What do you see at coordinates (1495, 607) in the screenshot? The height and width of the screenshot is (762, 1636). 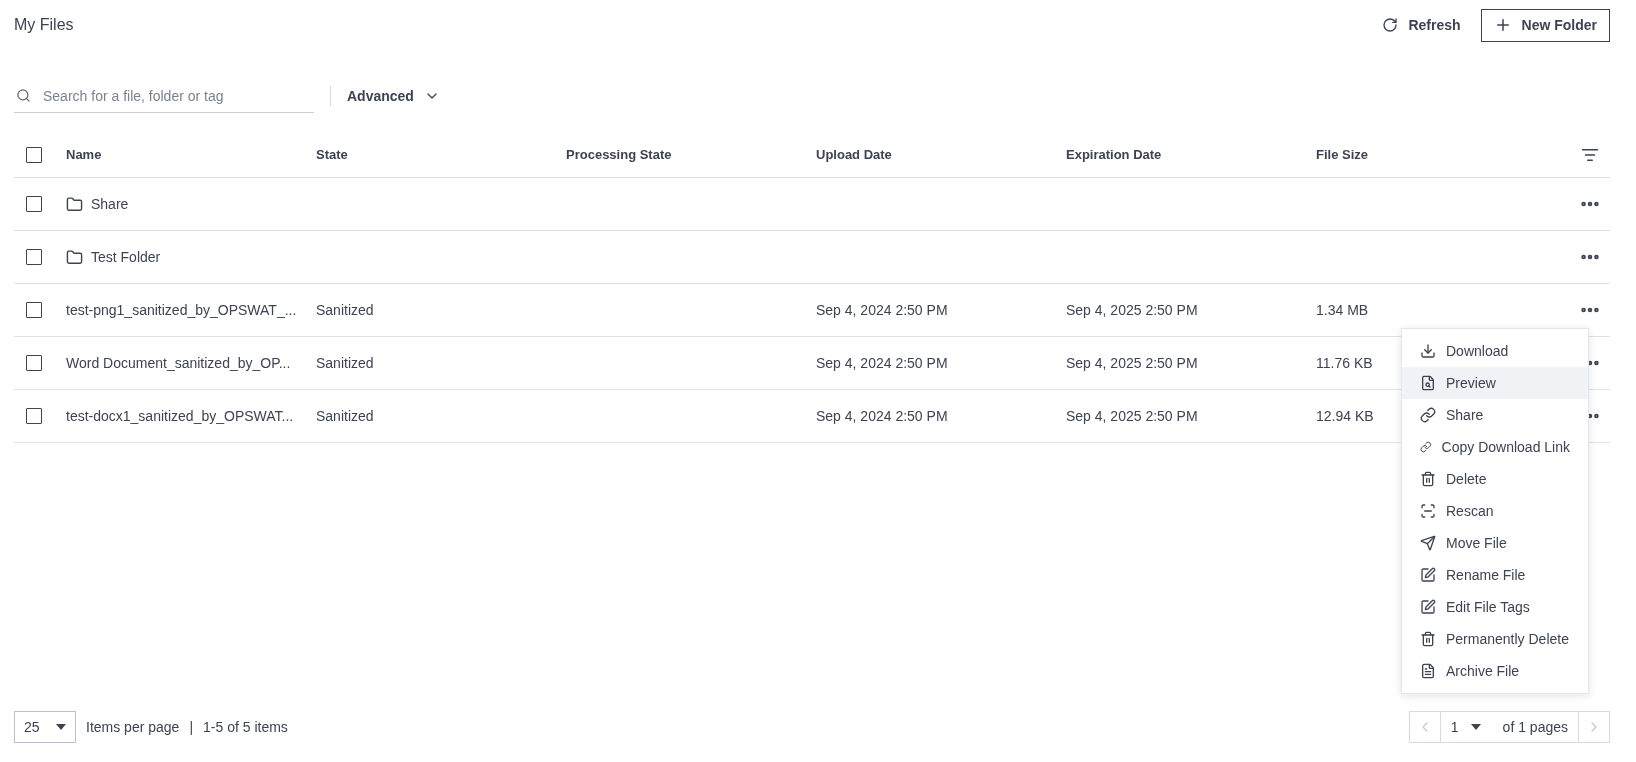 I see `menu-item: Edit File Tags` at bounding box center [1495, 607].